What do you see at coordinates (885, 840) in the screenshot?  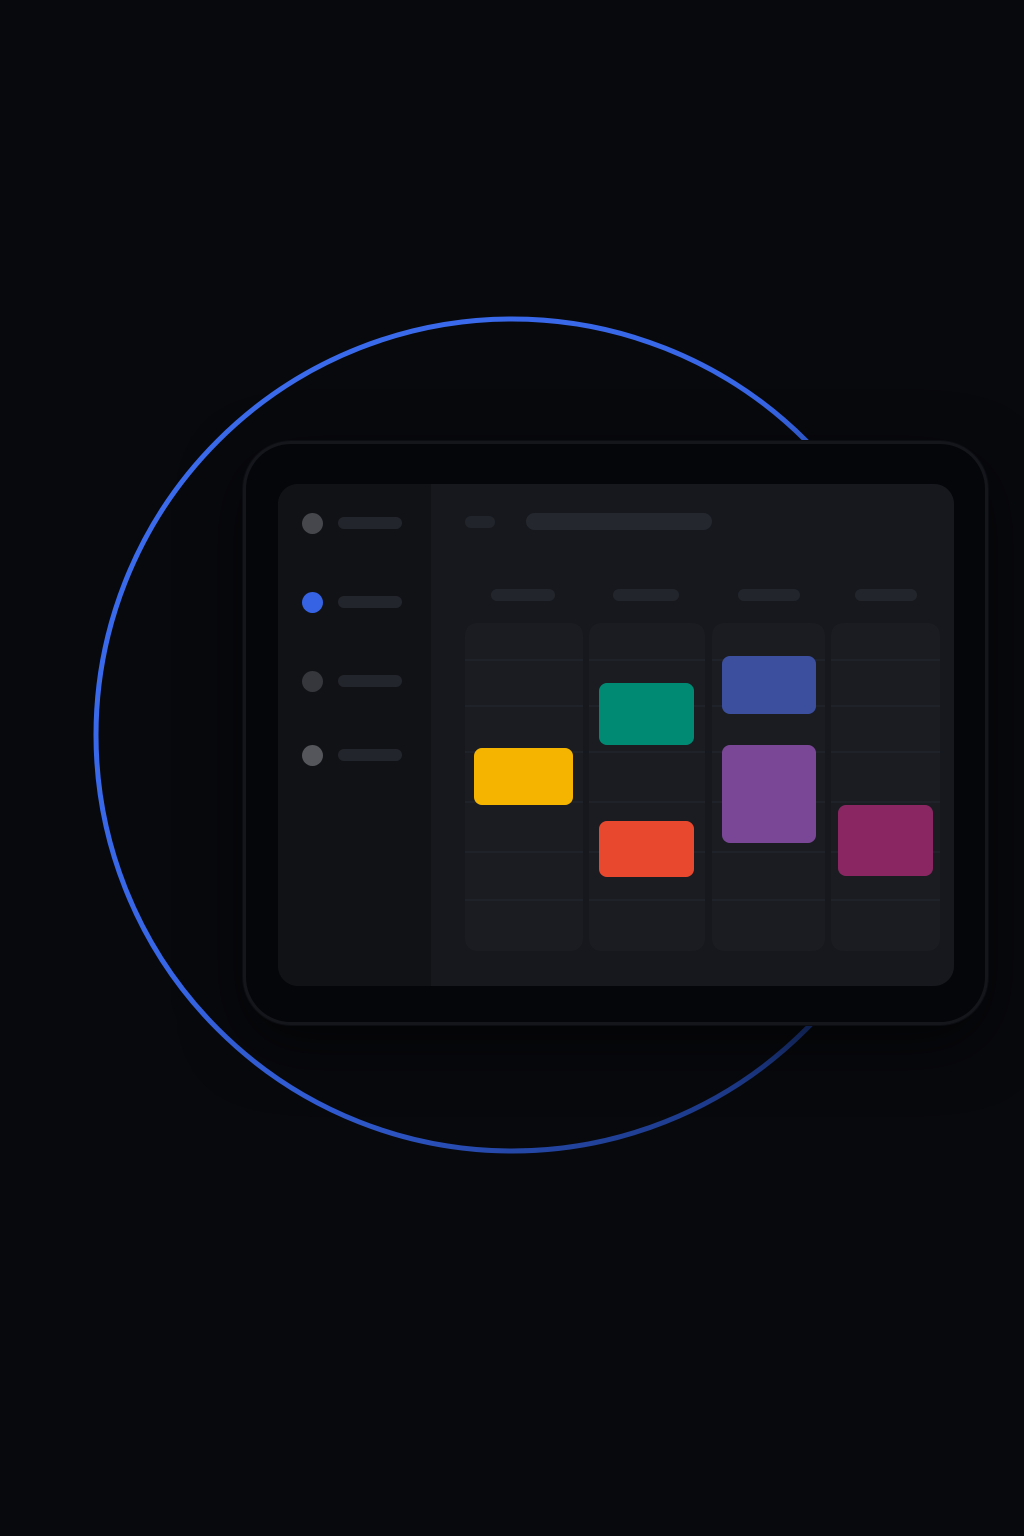 I see `calendar-event-magenta` at bounding box center [885, 840].